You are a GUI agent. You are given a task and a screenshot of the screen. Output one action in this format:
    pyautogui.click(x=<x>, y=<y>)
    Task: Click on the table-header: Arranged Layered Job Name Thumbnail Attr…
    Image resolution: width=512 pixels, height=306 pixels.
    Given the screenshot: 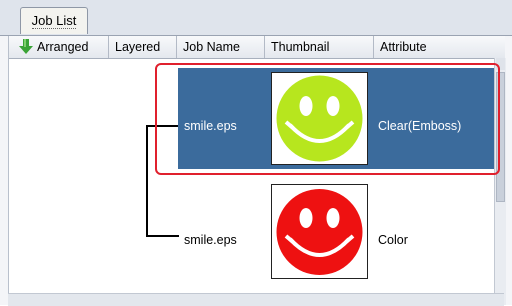 What is the action you would take?
    pyautogui.click(x=257, y=47)
    